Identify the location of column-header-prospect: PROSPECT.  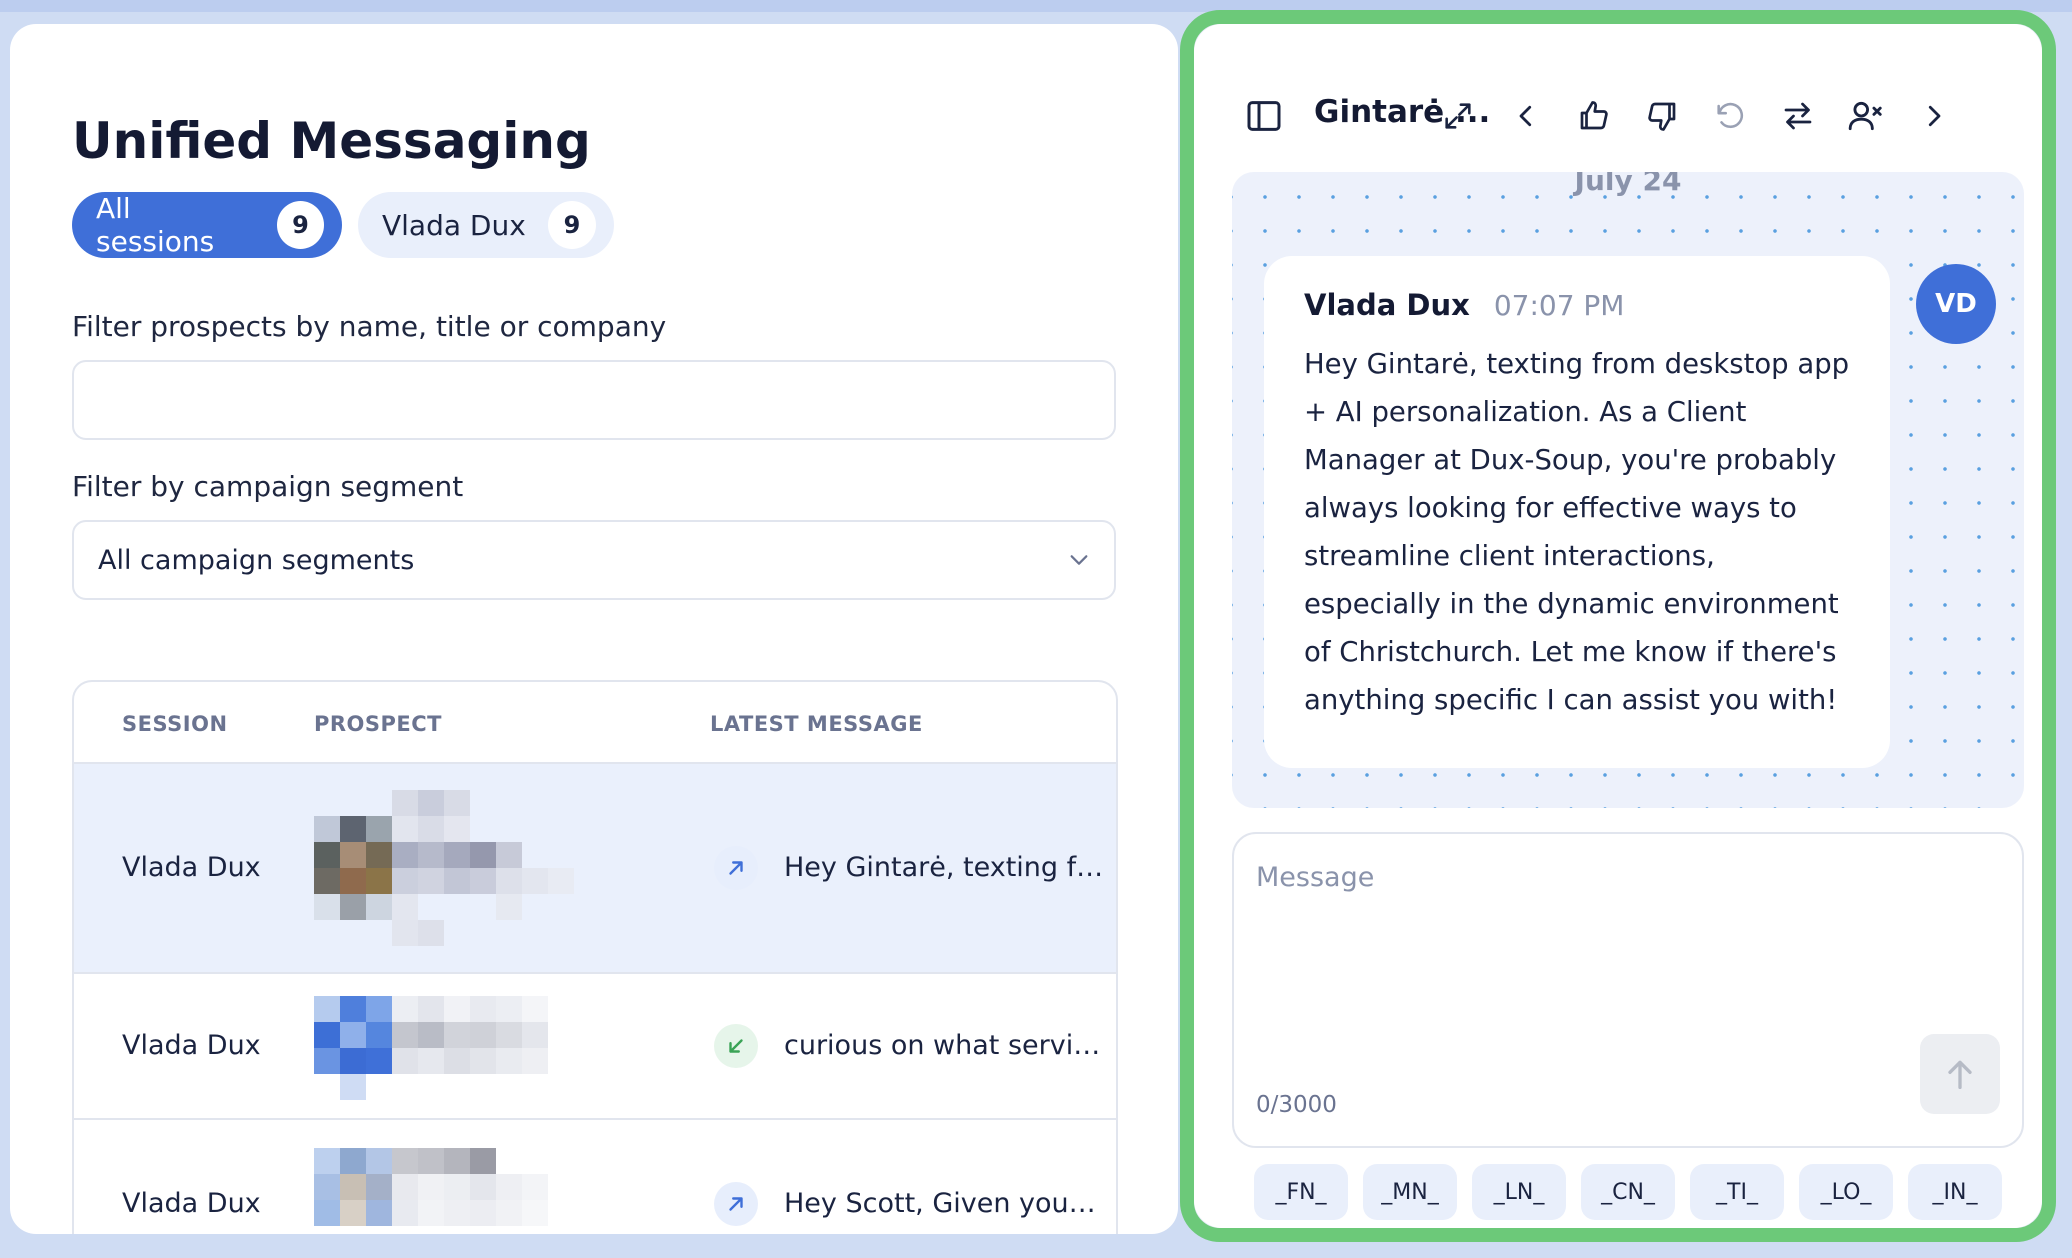
(378, 724).